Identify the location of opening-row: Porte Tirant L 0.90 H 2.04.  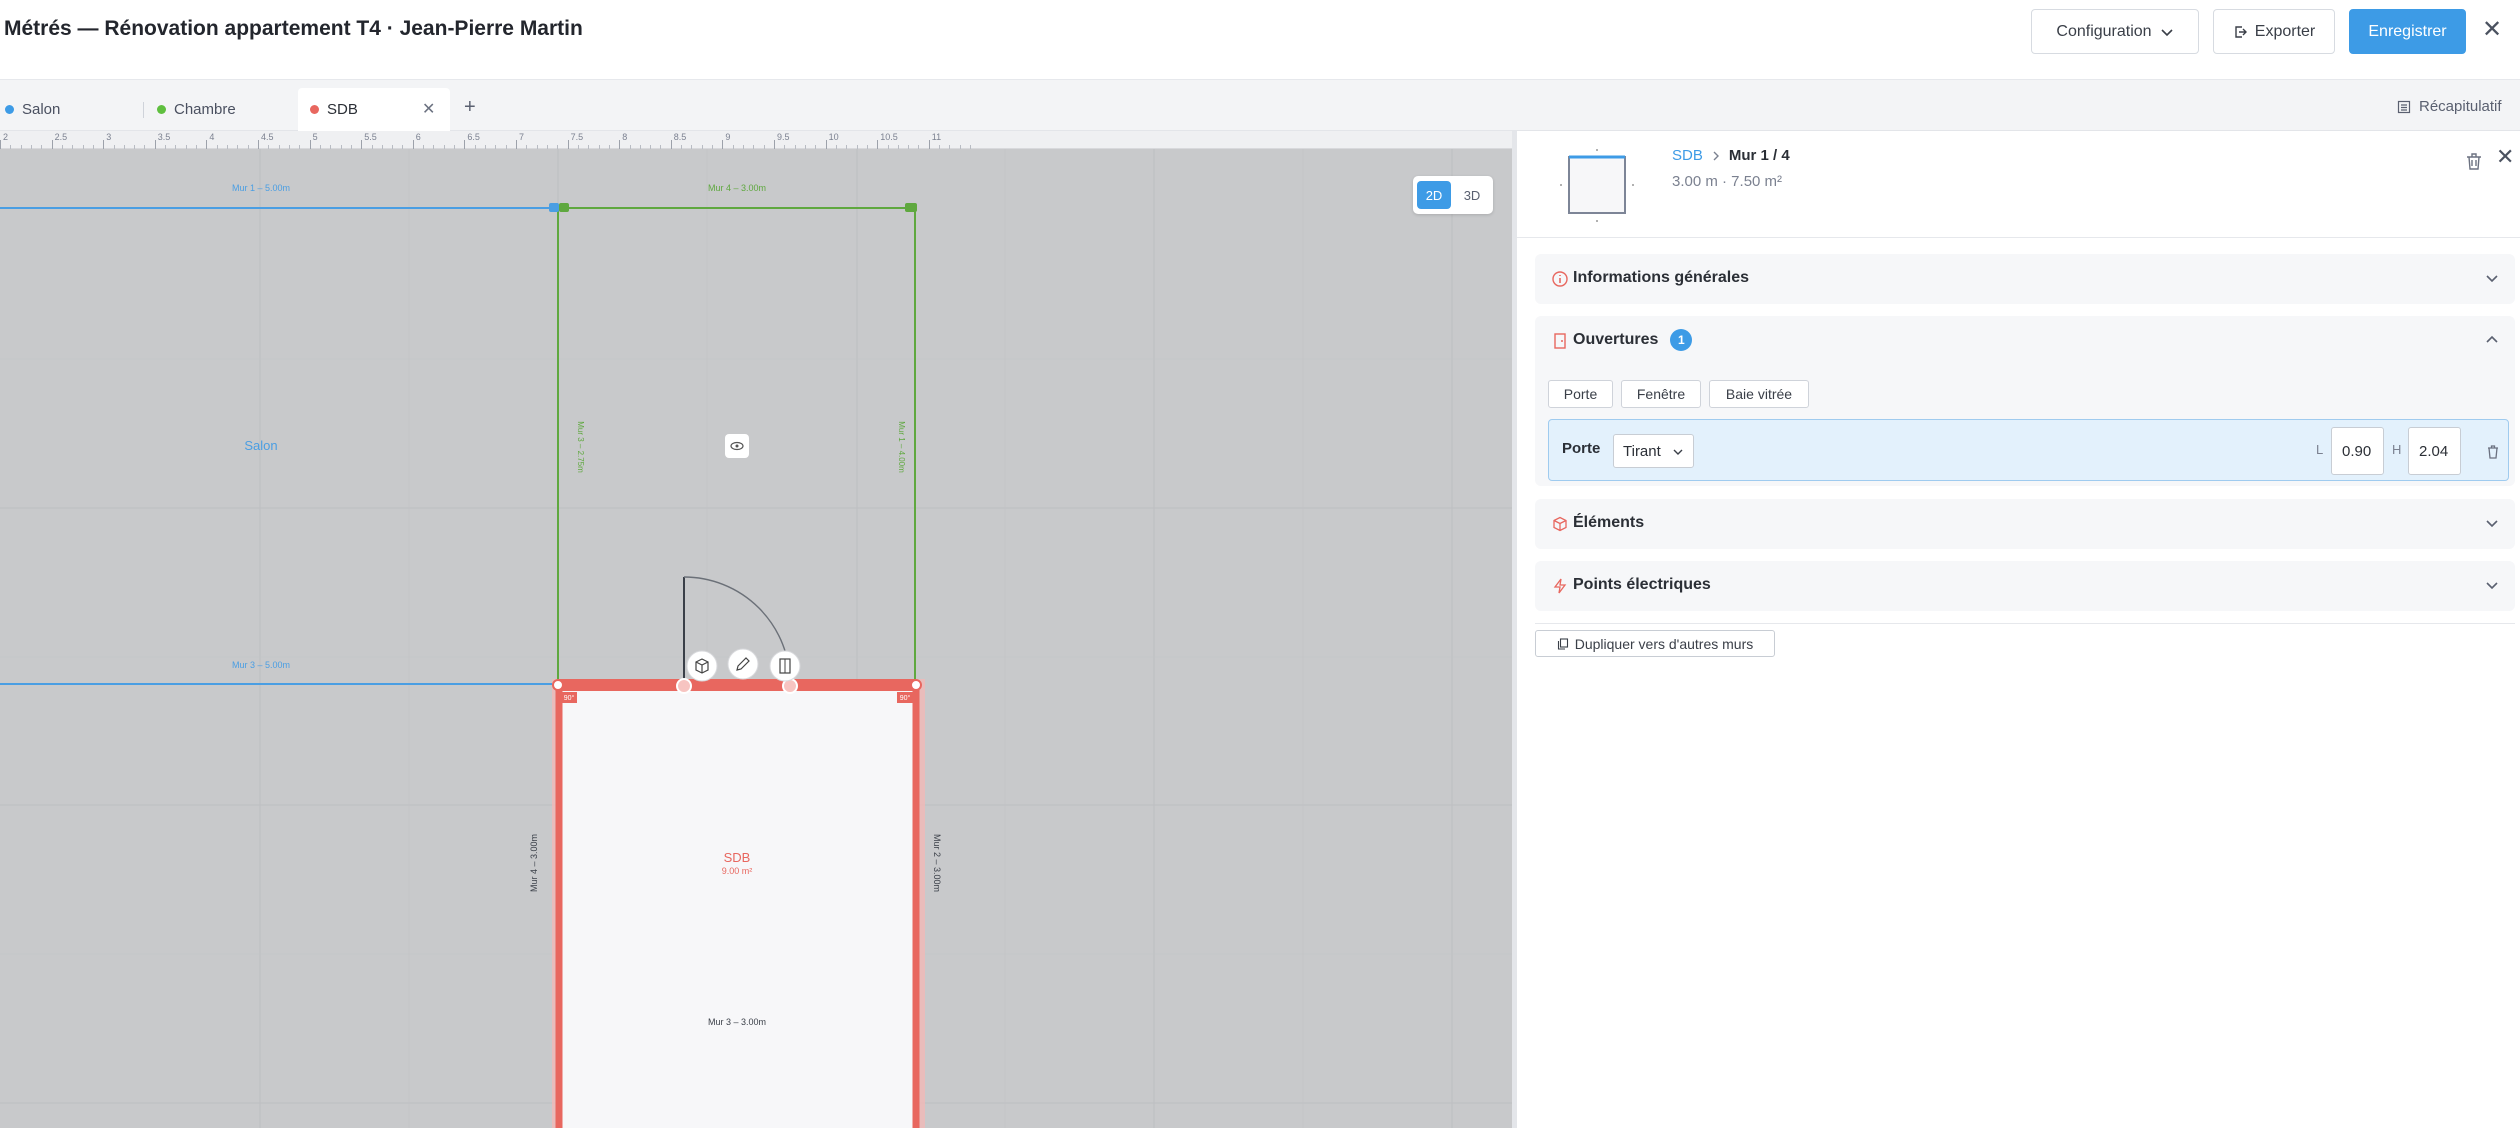
(2028, 450).